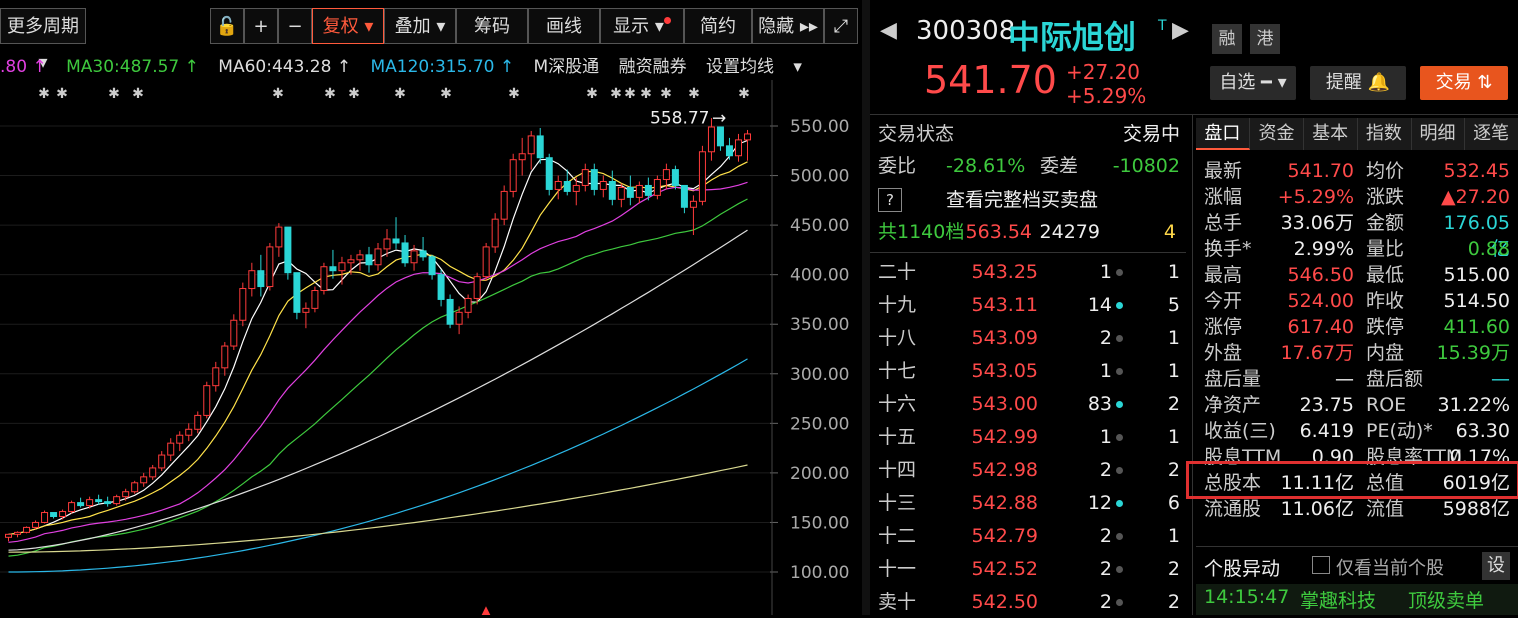 This screenshot has width=1518, height=618. What do you see at coordinates (776, 26) in the screenshot?
I see `yincang-label: 隐藏` at bounding box center [776, 26].